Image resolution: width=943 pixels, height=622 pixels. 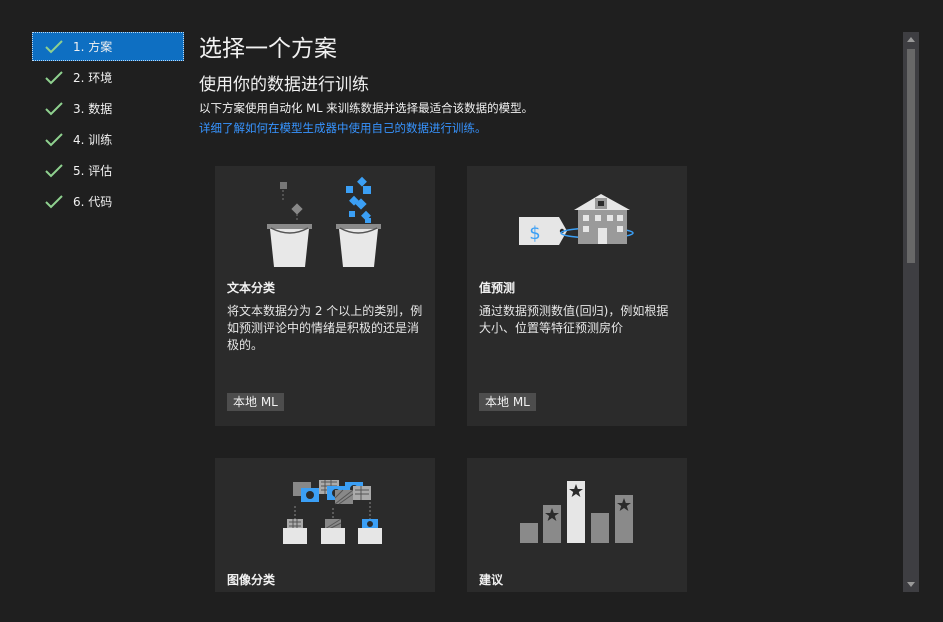 I want to click on step-data: 3. 数据, so click(x=108, y=108).